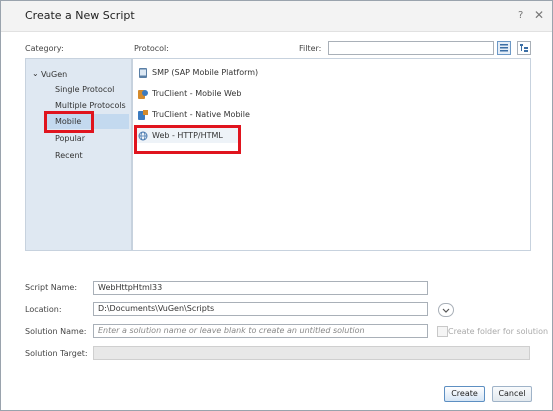 This screenshot has height=411, width=553. Describe the element at coordinates (56, 331) in the screenshot. I see `solution-name-label: Solution Name:` at that location.